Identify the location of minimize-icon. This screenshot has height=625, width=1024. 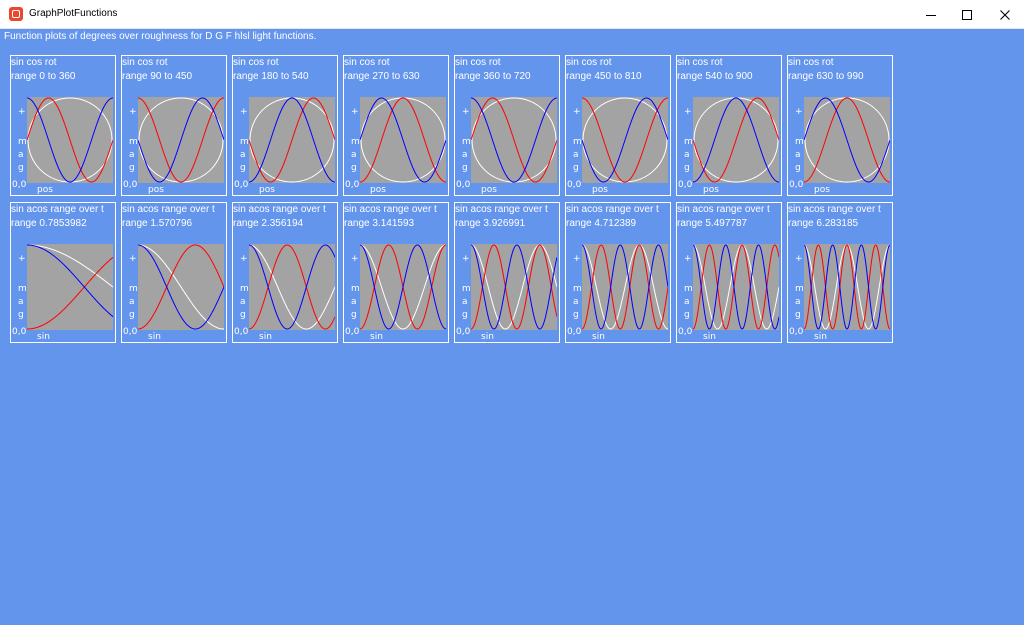
(931, 15).